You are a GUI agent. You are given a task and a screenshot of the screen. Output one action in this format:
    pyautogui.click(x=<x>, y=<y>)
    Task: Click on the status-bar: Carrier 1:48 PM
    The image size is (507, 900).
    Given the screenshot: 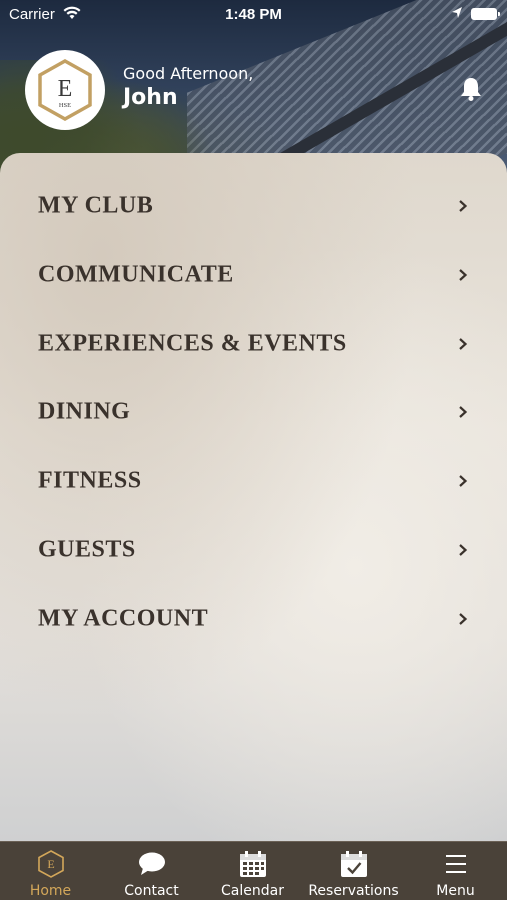 What is the action you would take?
    pyautogui.click(x=253, y=15)
    